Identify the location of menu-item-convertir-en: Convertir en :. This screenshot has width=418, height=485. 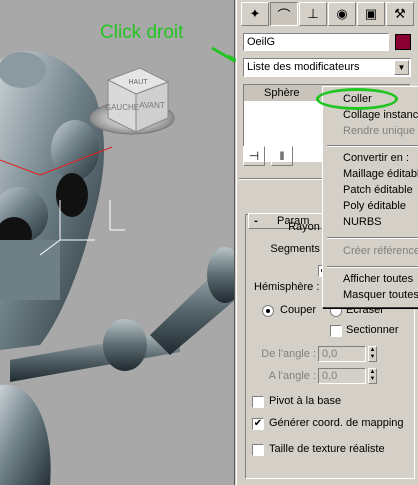
(371, 159).